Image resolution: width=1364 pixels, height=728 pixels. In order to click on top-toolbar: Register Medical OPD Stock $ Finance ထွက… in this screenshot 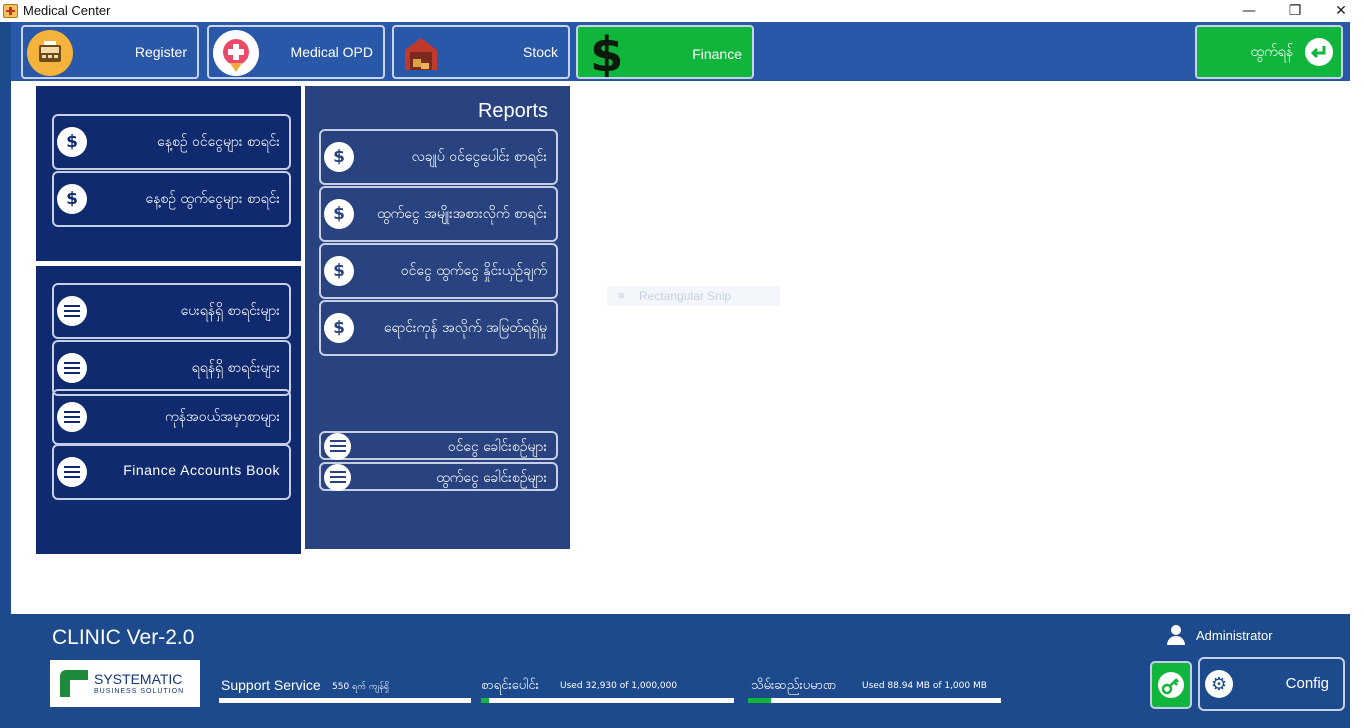, I will do `click(680, 52)`.